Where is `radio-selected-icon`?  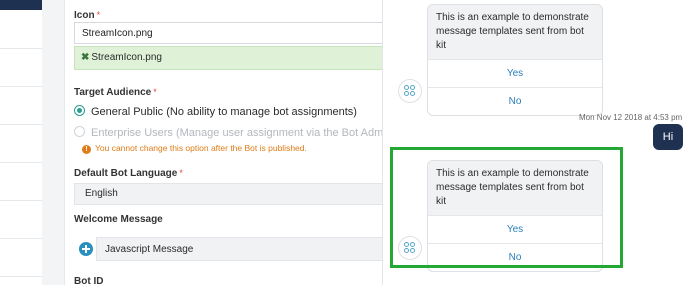
radio-selected-icon is located at coordinates (79, 110).